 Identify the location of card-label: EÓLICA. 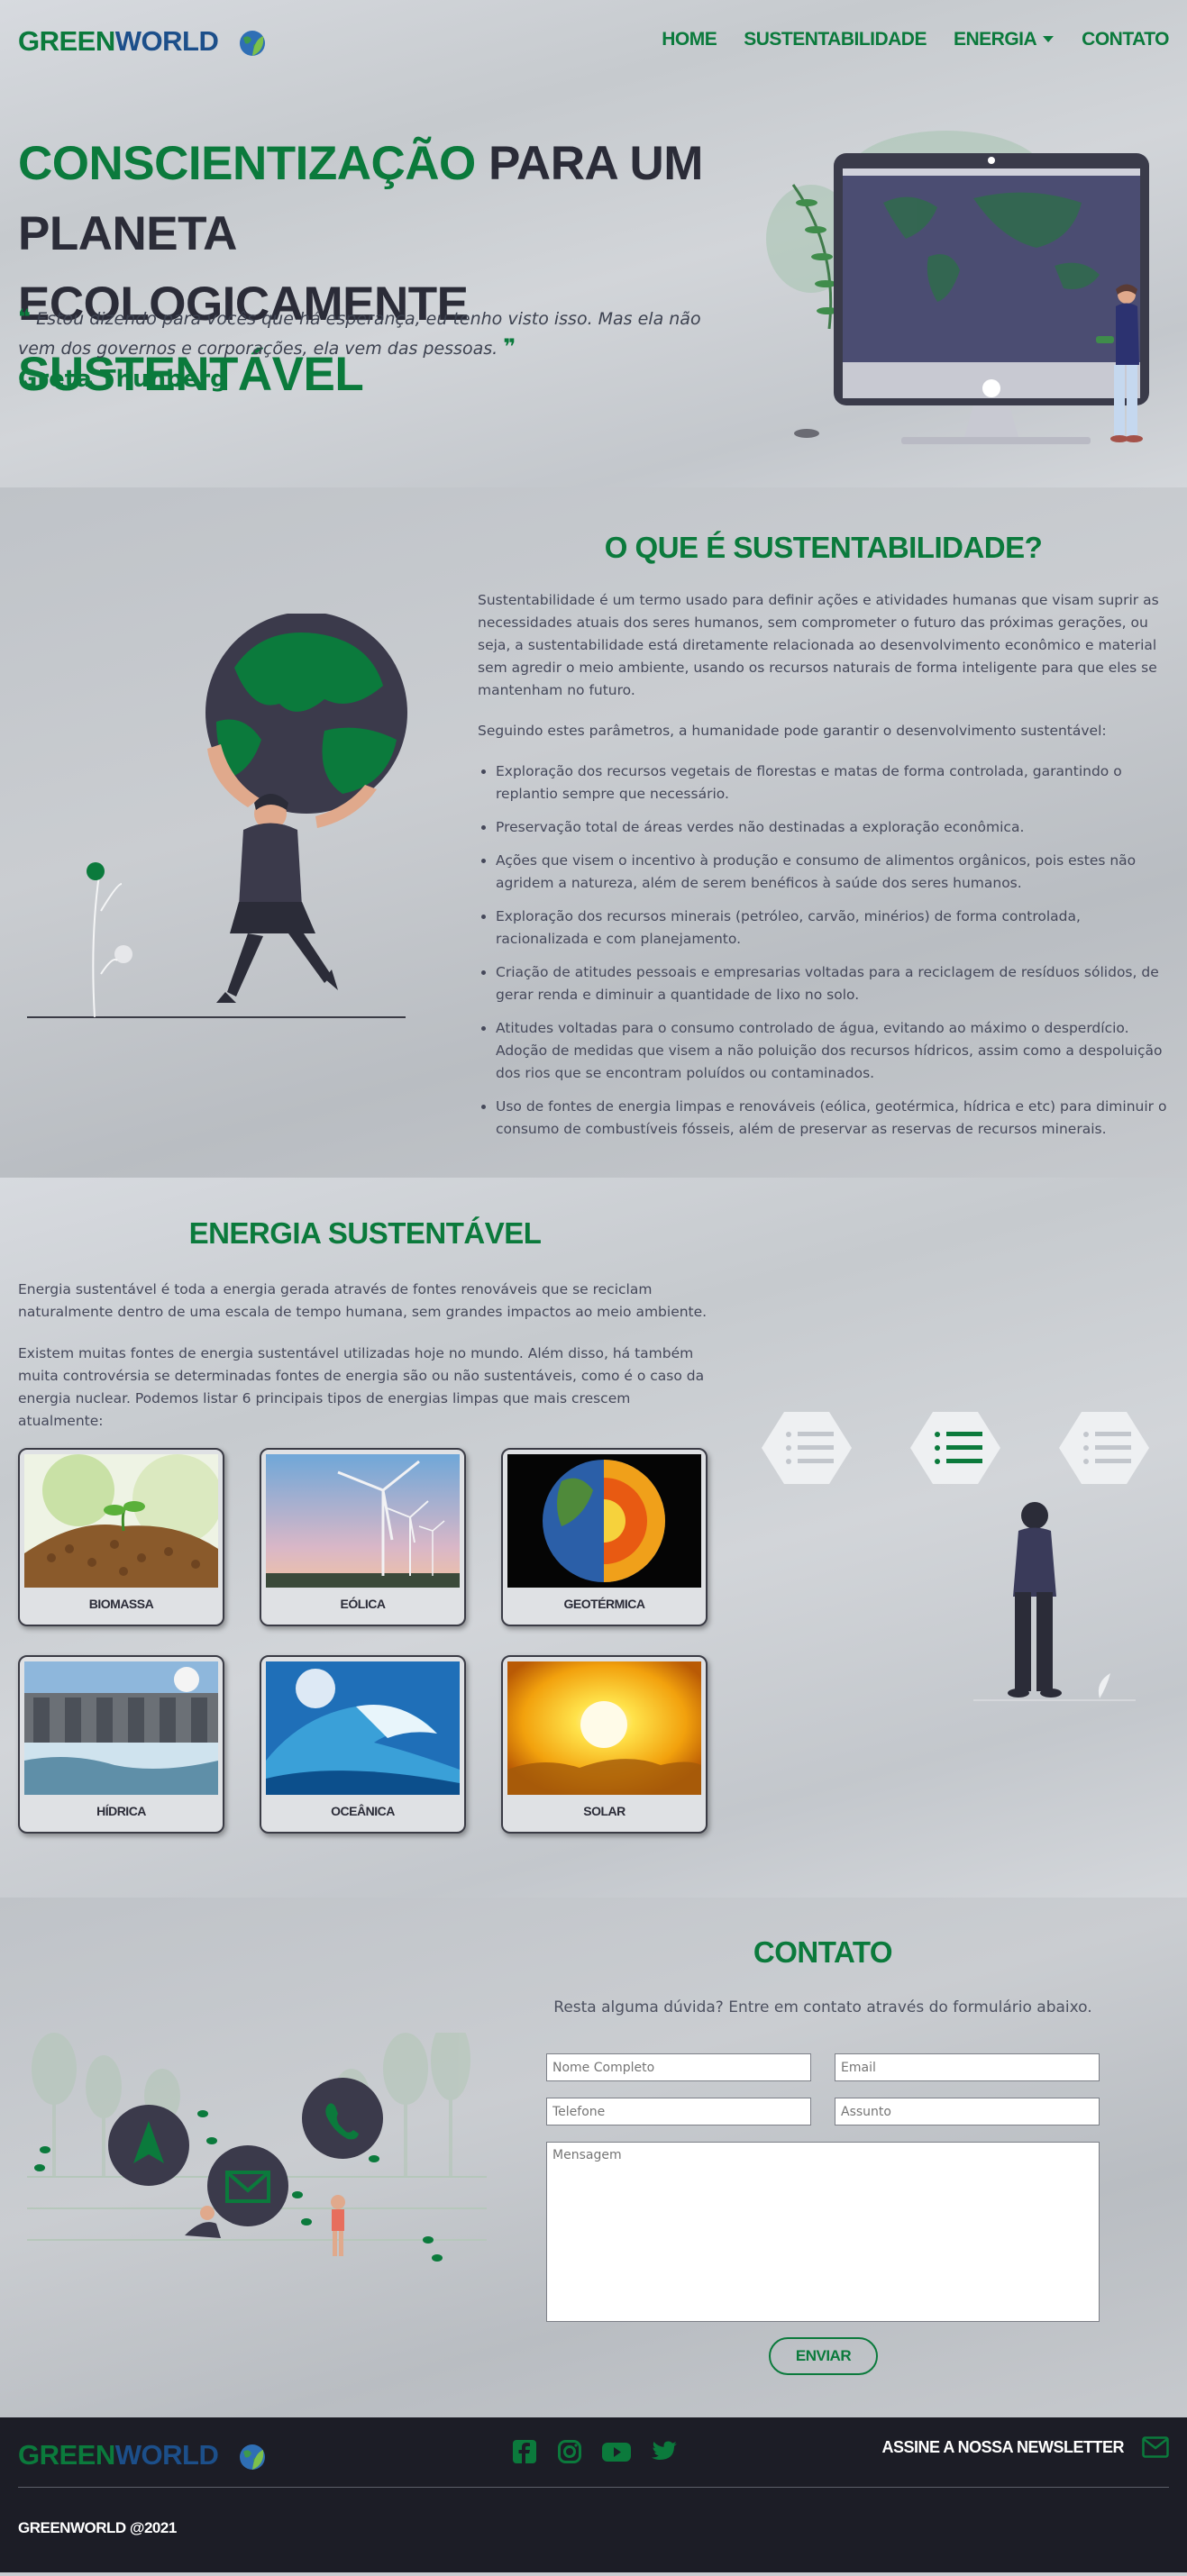
(363, 1604).